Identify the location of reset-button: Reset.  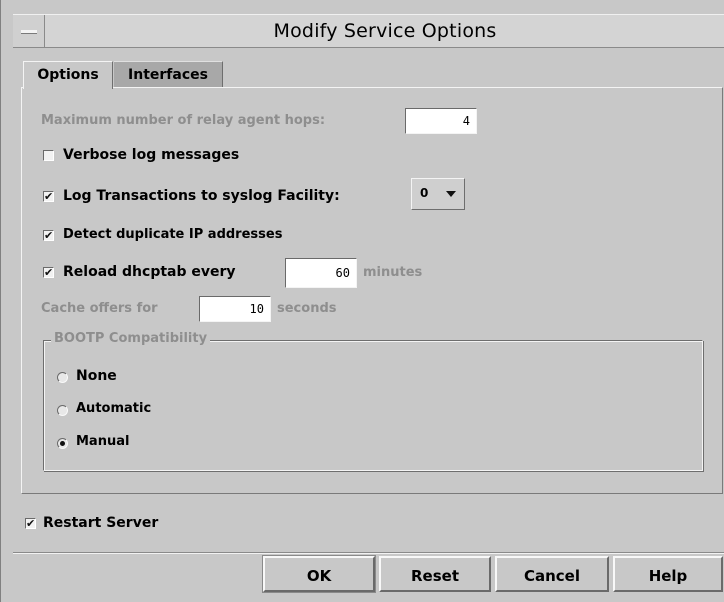
(435, 574).